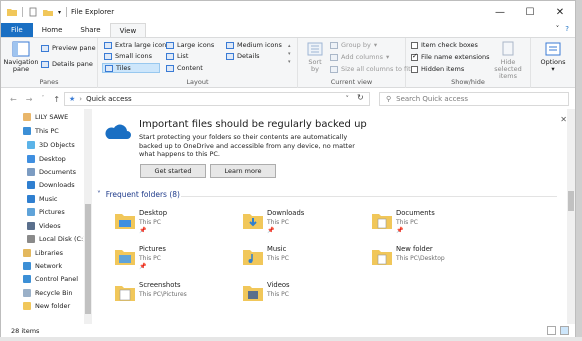 The height and width of the screenshot is (341, 582). What do you see at coordinates (143, 230) in the screenshot?
I see `pin-icon: 📌` at bounding box center [143, 230].